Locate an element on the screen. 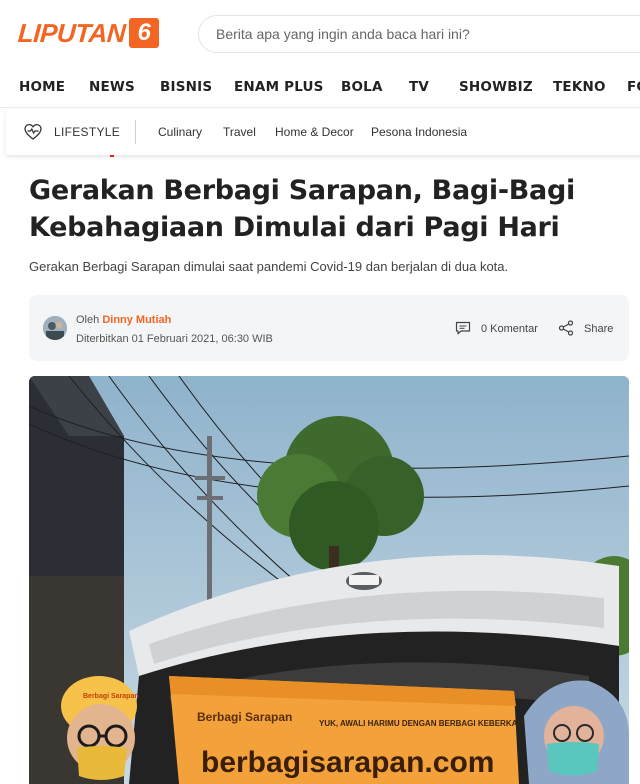  banner-brand-text: Berbagi Sarapan is located at coordinates (244, 717).